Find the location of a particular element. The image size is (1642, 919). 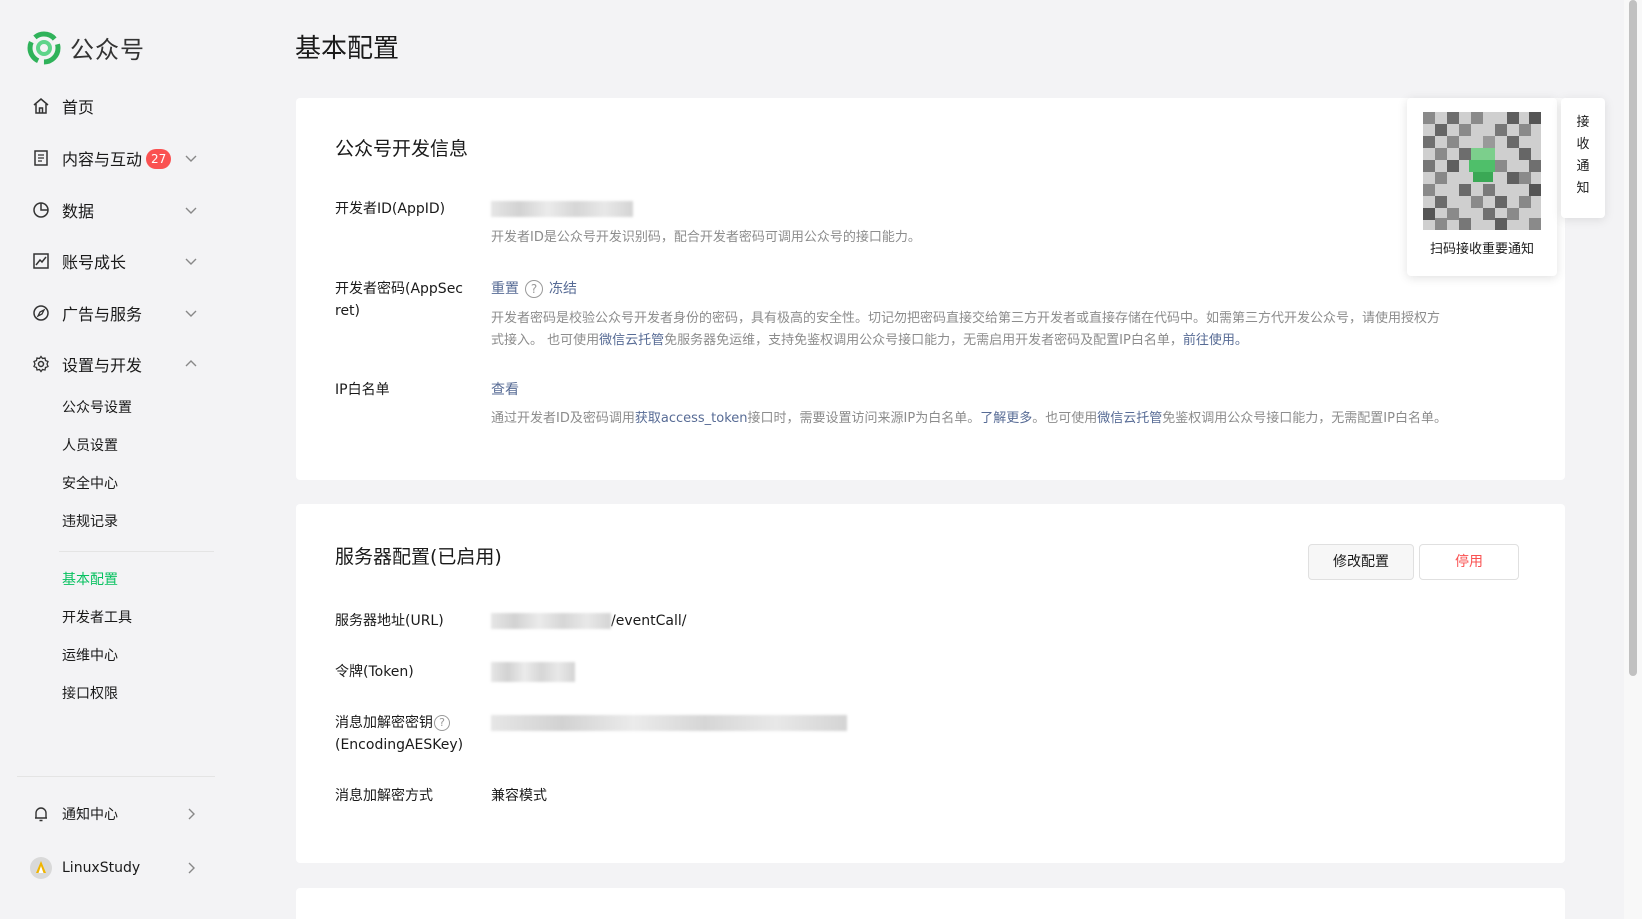

receive-notification-tab: 接 收 通 知 is located at coordinates (1583, 158).